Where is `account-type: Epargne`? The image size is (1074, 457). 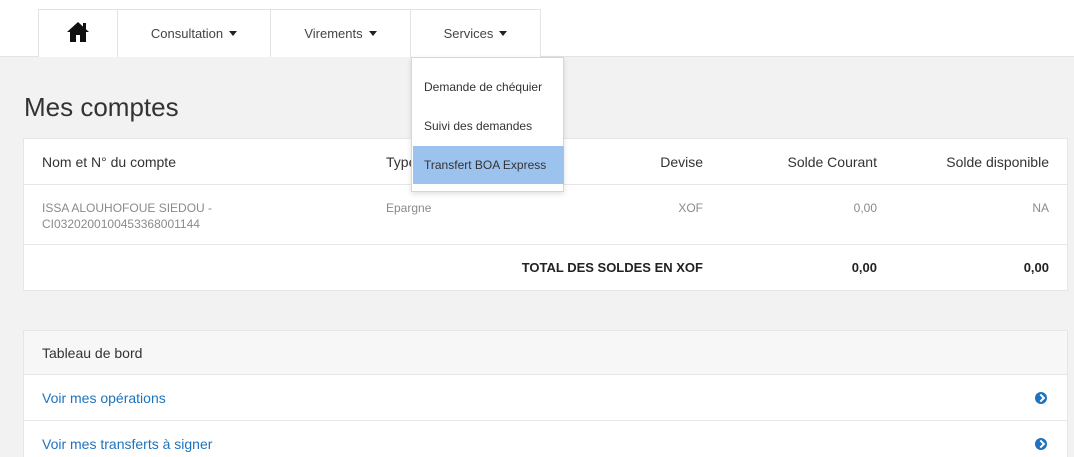
account-type: Epargne is located at coordinates (409, 208).